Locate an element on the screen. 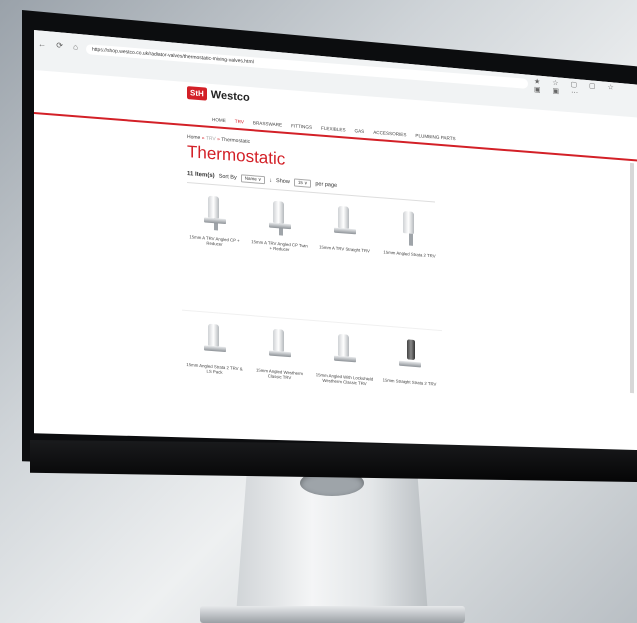  product-name: 15mm Straight Strata 2 TRV is located at coordinates (410, 382).